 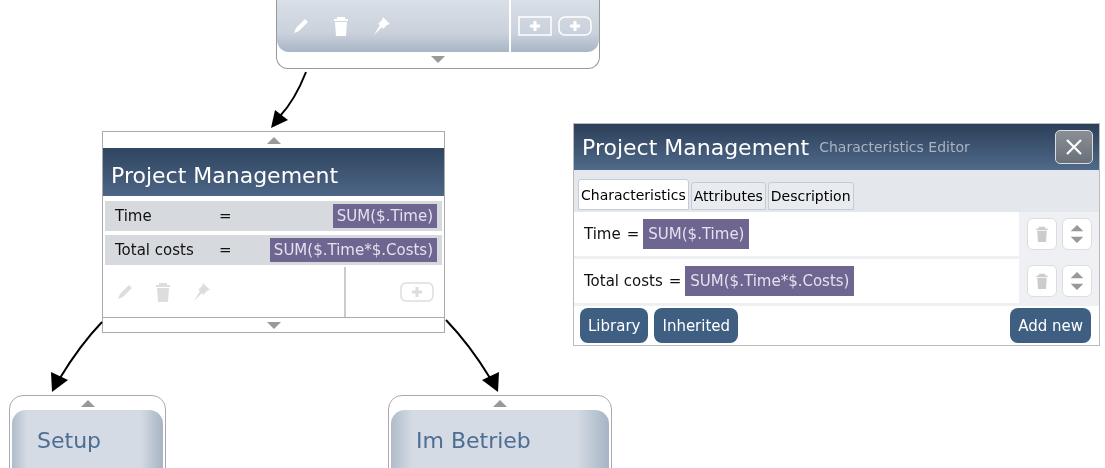 I want to click on diagram-node: Im Betrieb, so click(x=500, y=431).